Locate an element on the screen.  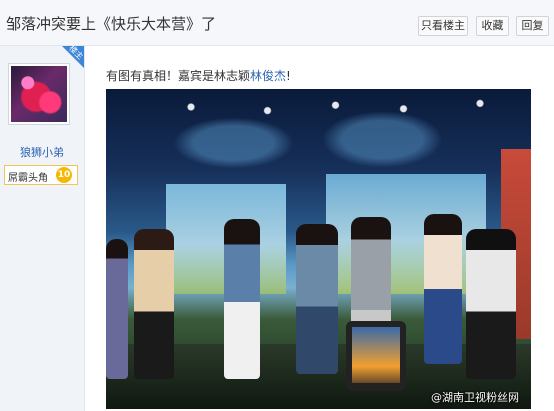
level-badge: 屌霸头角 10 is located at coordinates (41, 175).